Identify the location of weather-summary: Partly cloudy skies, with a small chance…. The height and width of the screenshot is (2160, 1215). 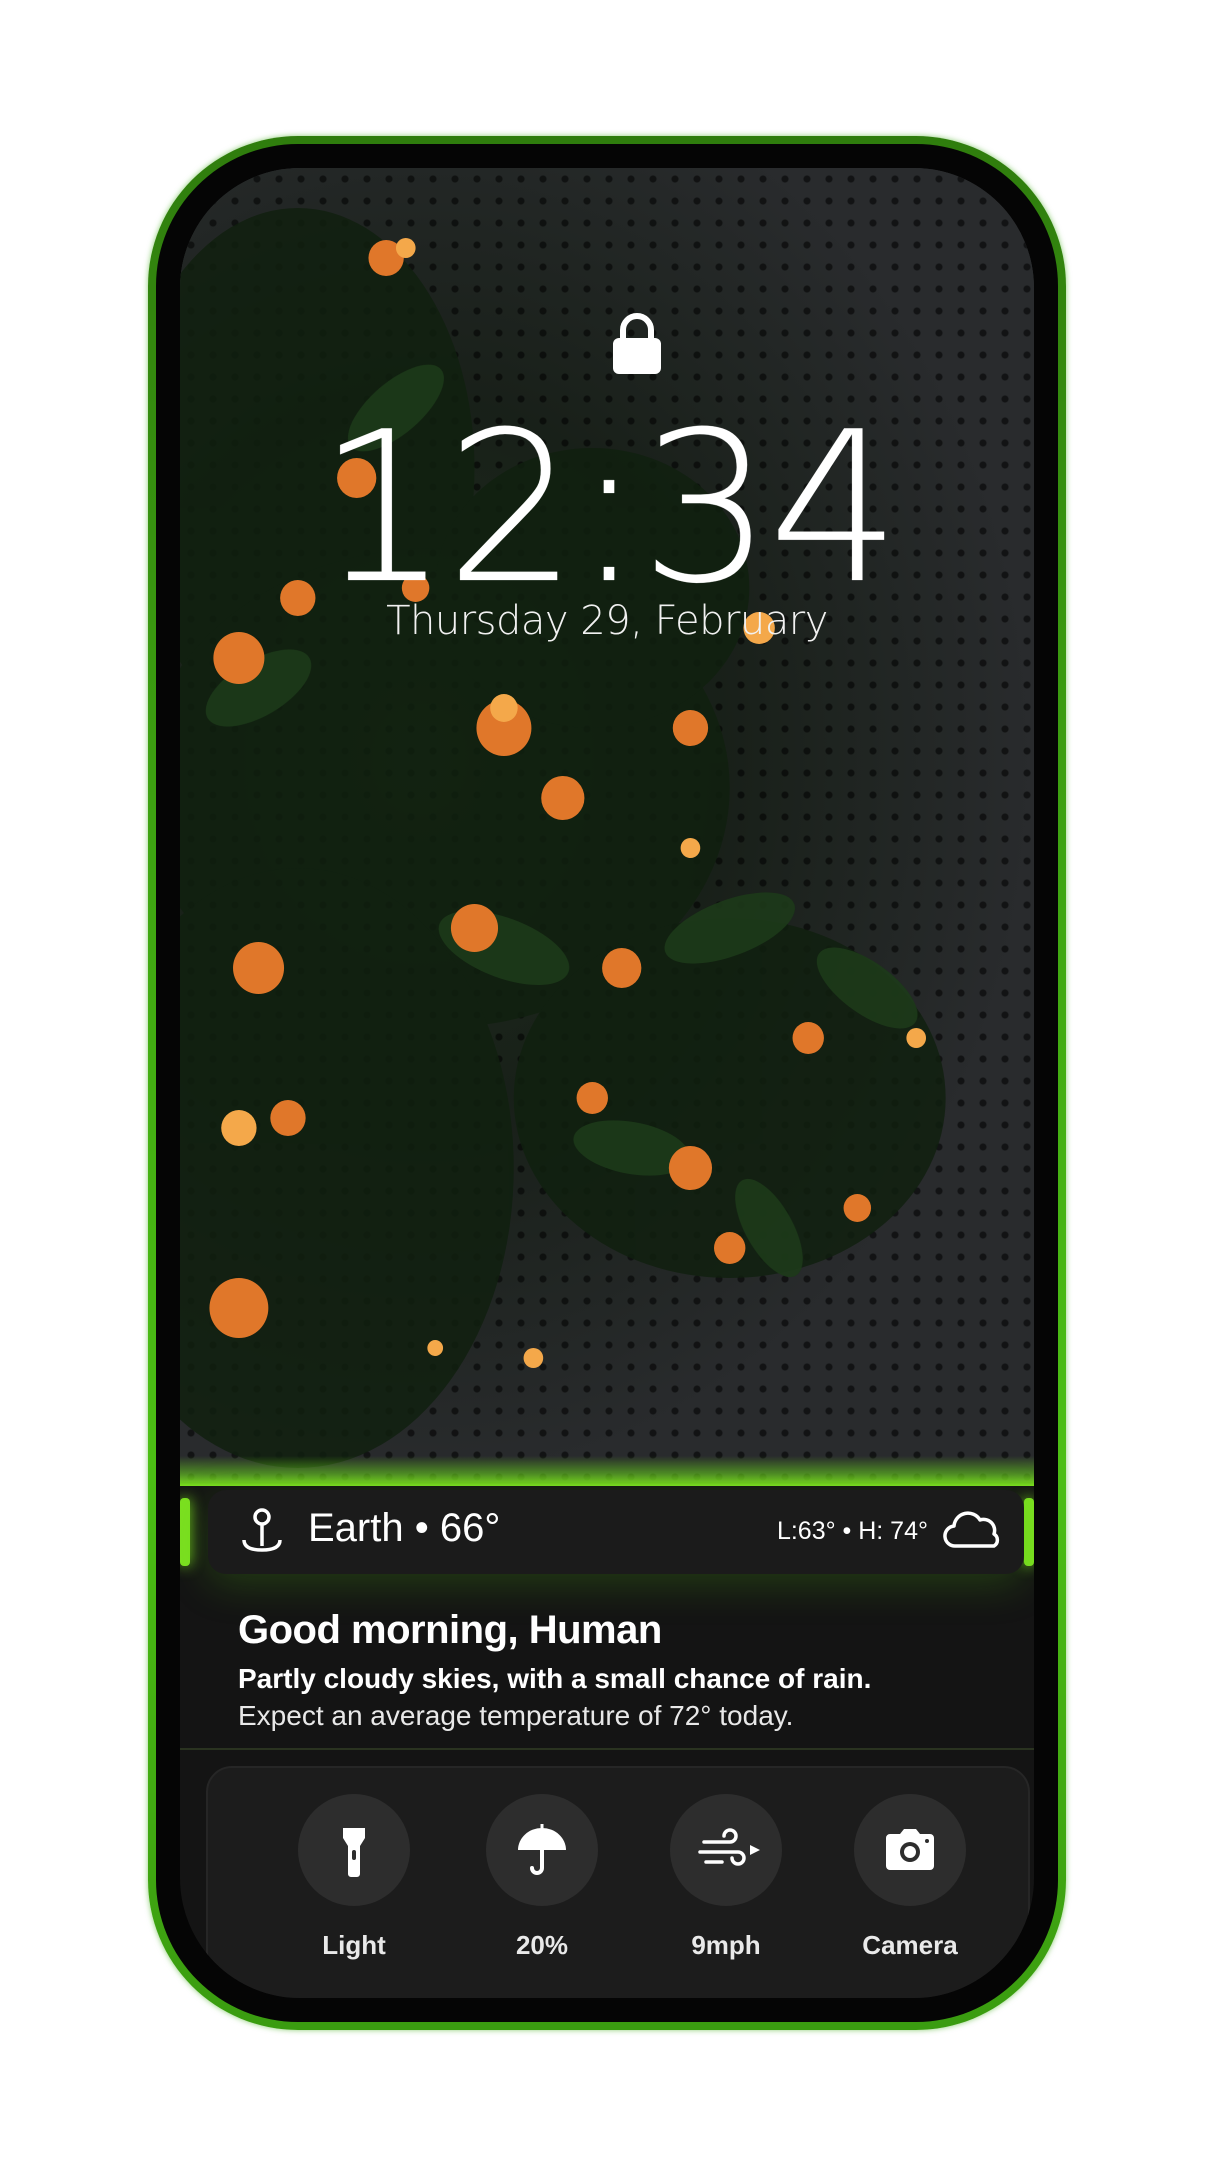
(555, 1678).